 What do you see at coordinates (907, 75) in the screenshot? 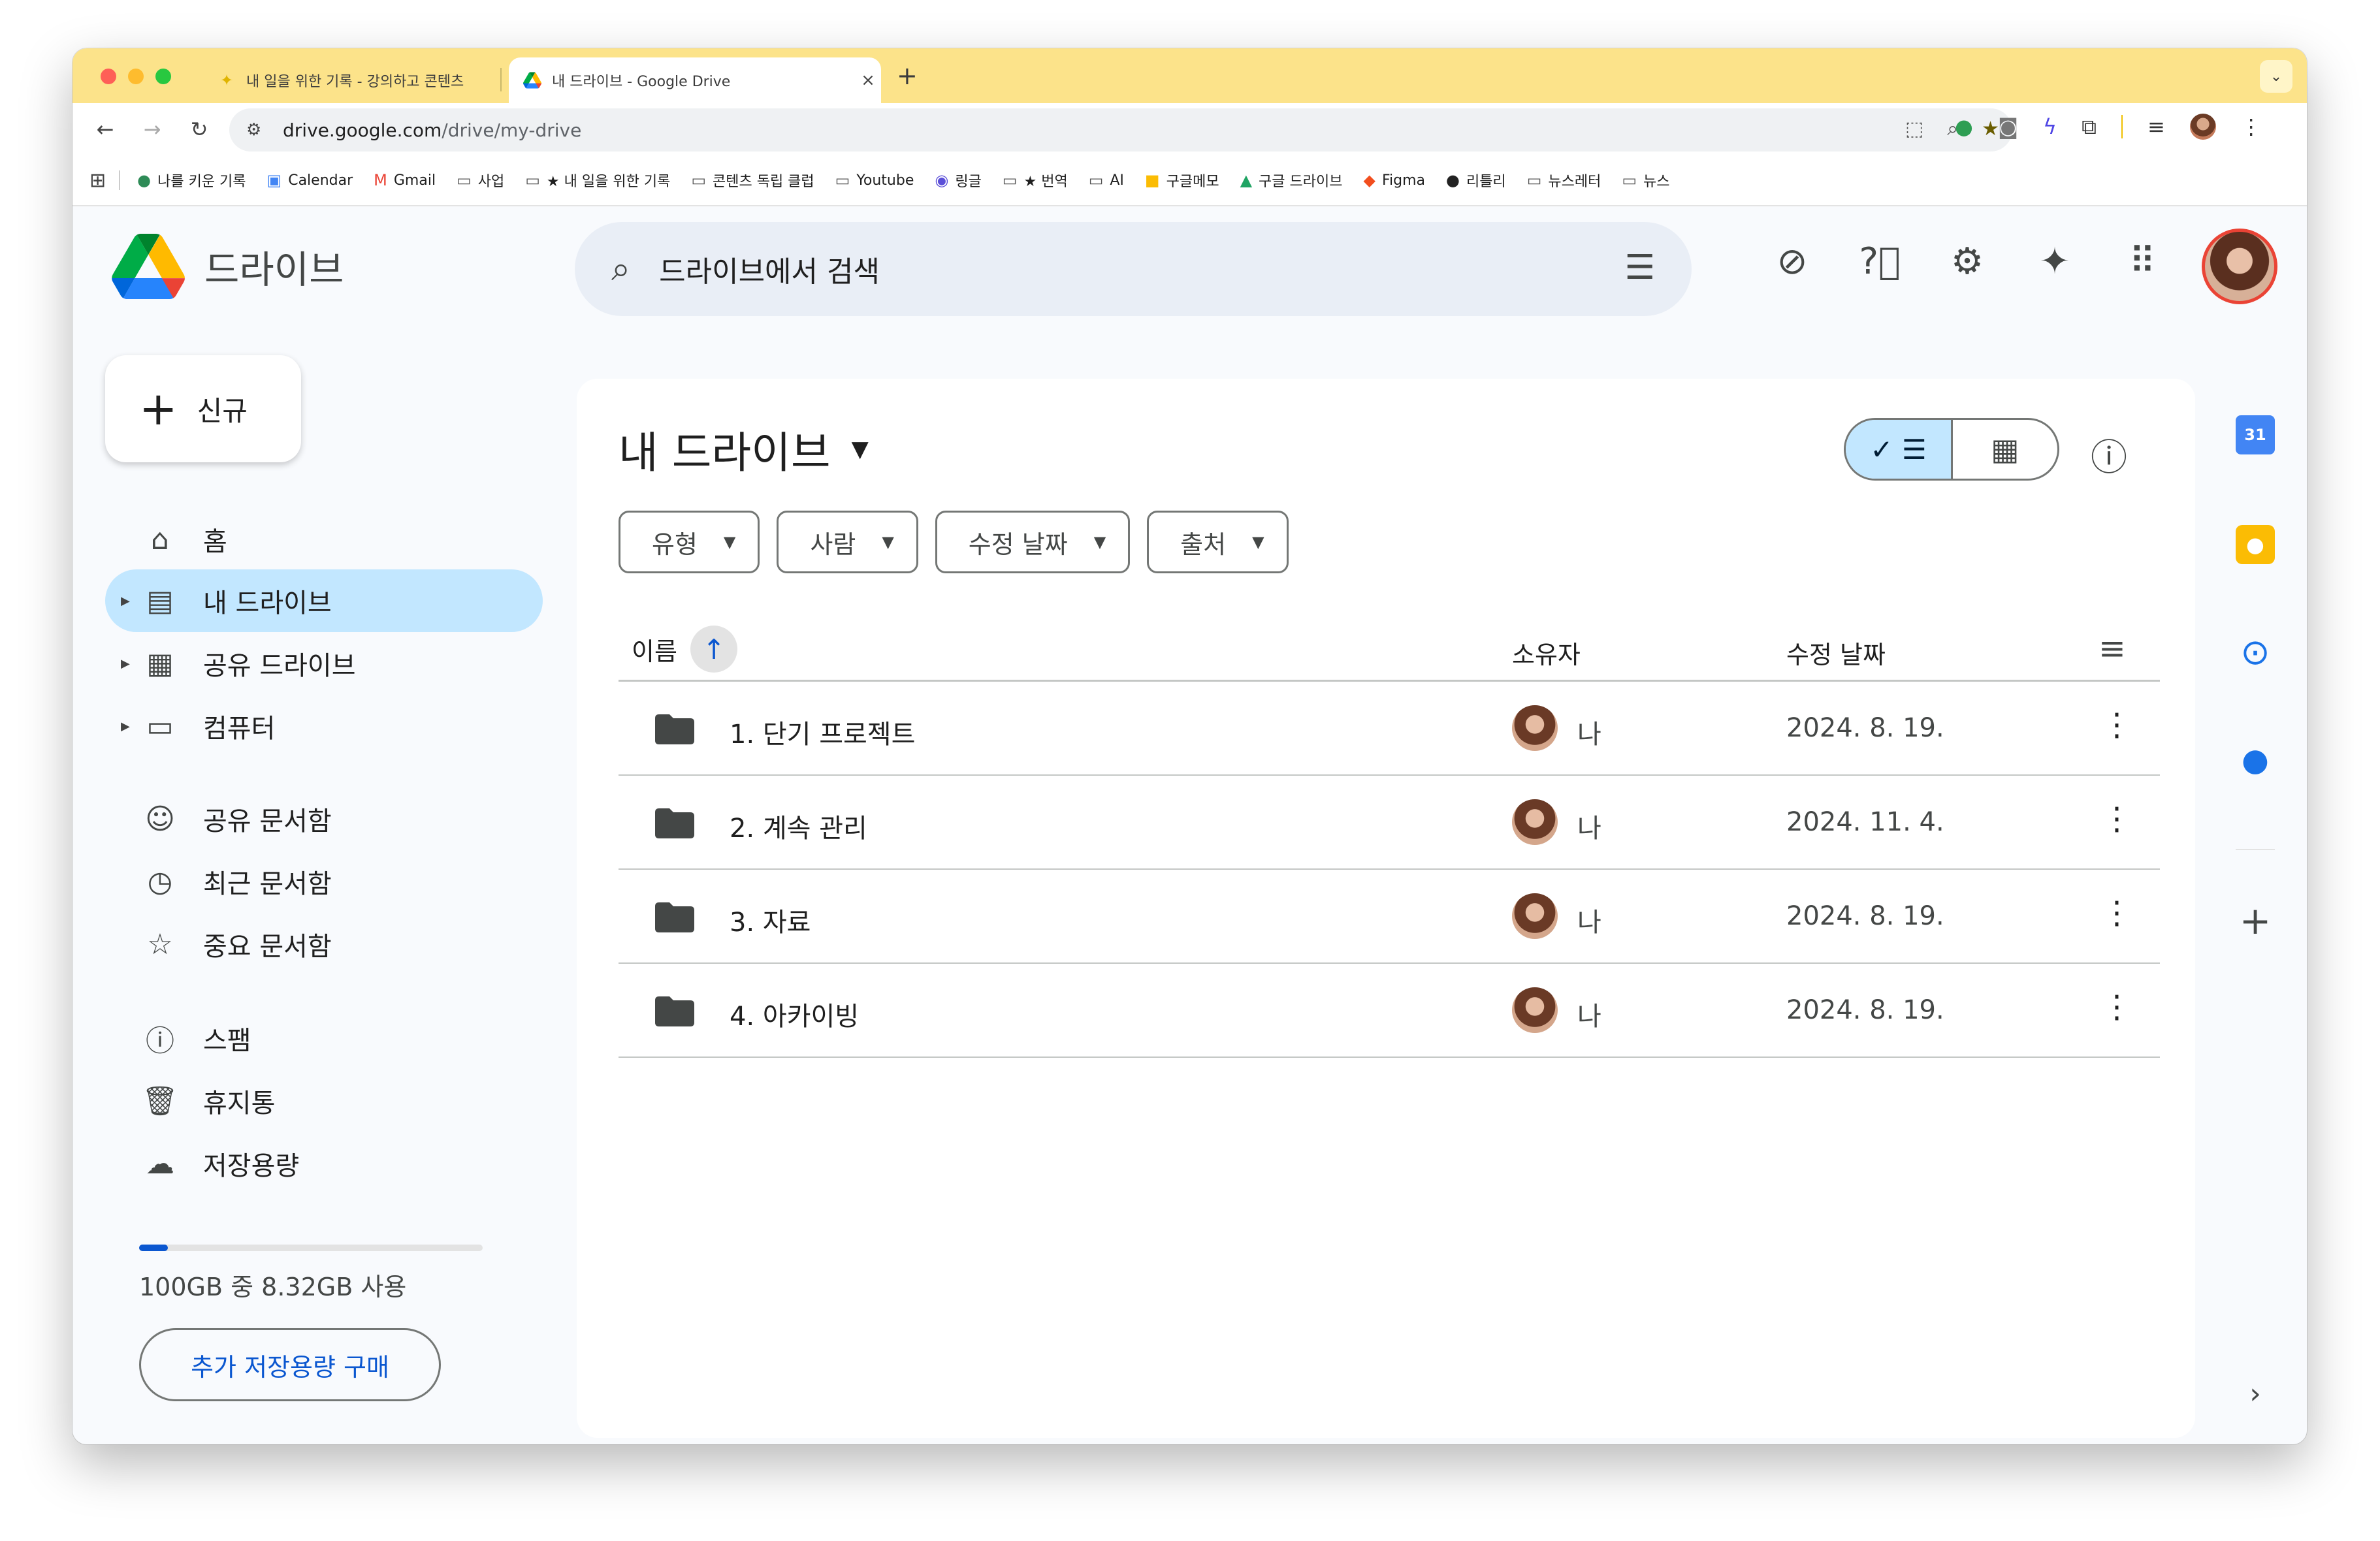
I see `new-tab-button: +` at bounding box center [907, 75].